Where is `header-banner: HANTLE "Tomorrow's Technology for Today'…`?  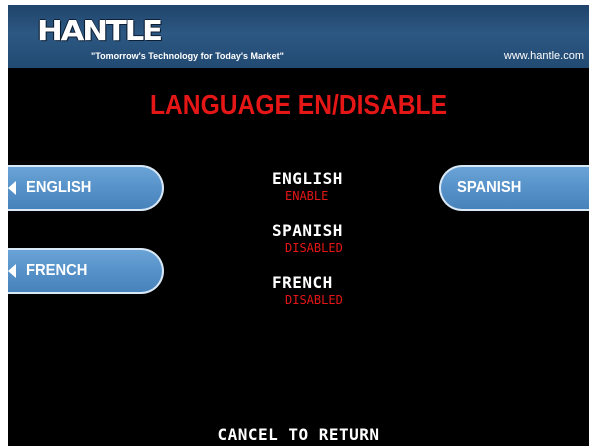 header-banner: HANTLE "Tomorrow's Technology for Today'… is located at coordinates (298, 36).